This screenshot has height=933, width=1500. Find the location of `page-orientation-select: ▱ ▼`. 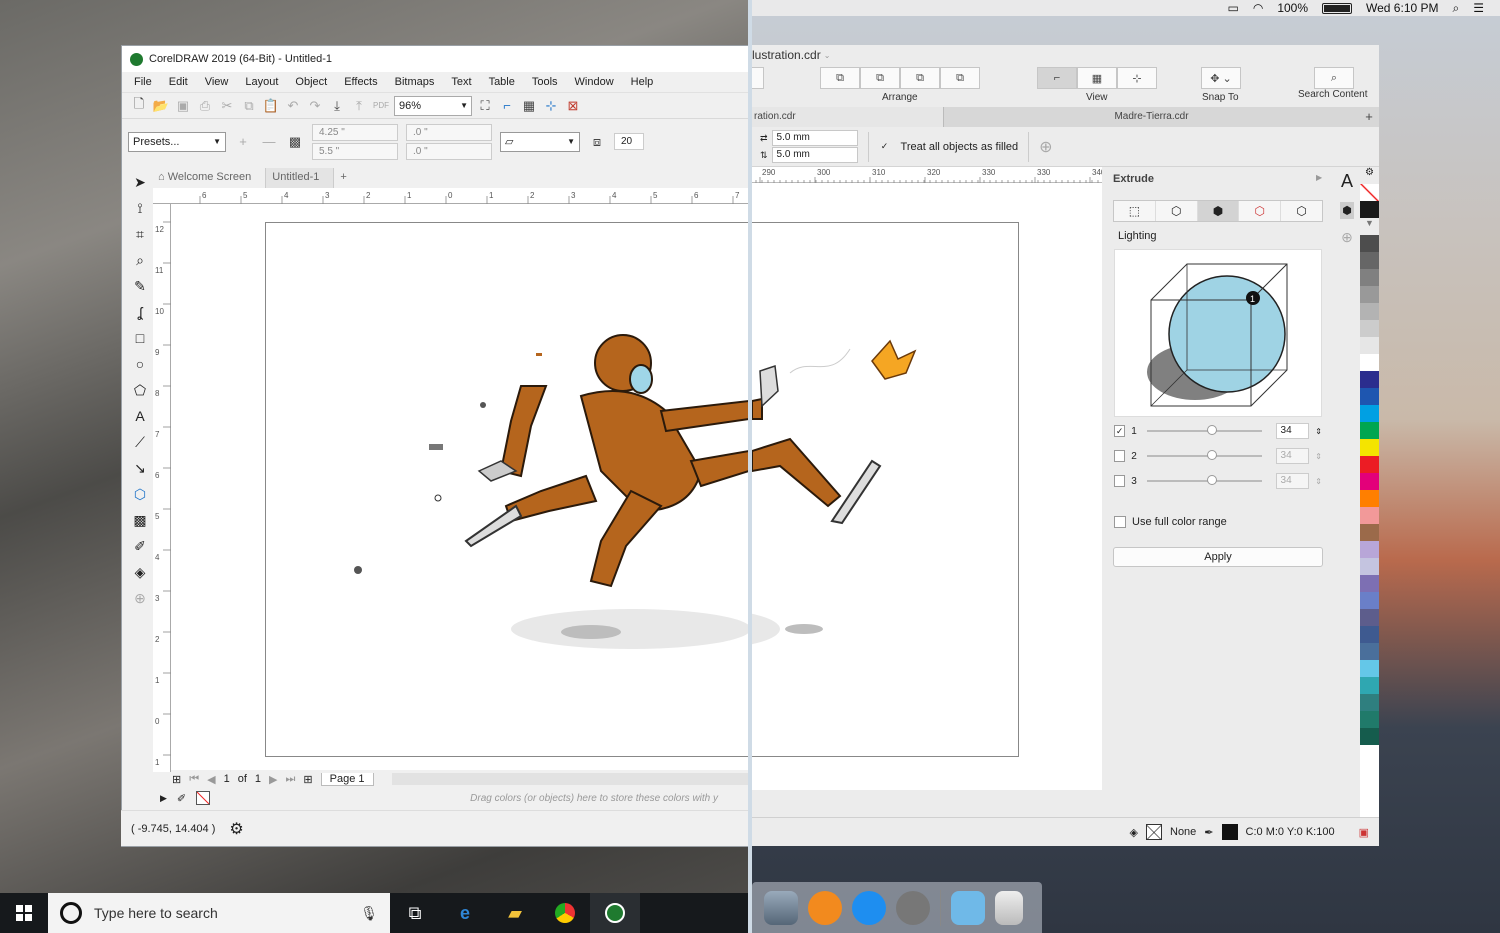

page-orientation-select: ▱ ▼ is located at coordinates (540, 141).